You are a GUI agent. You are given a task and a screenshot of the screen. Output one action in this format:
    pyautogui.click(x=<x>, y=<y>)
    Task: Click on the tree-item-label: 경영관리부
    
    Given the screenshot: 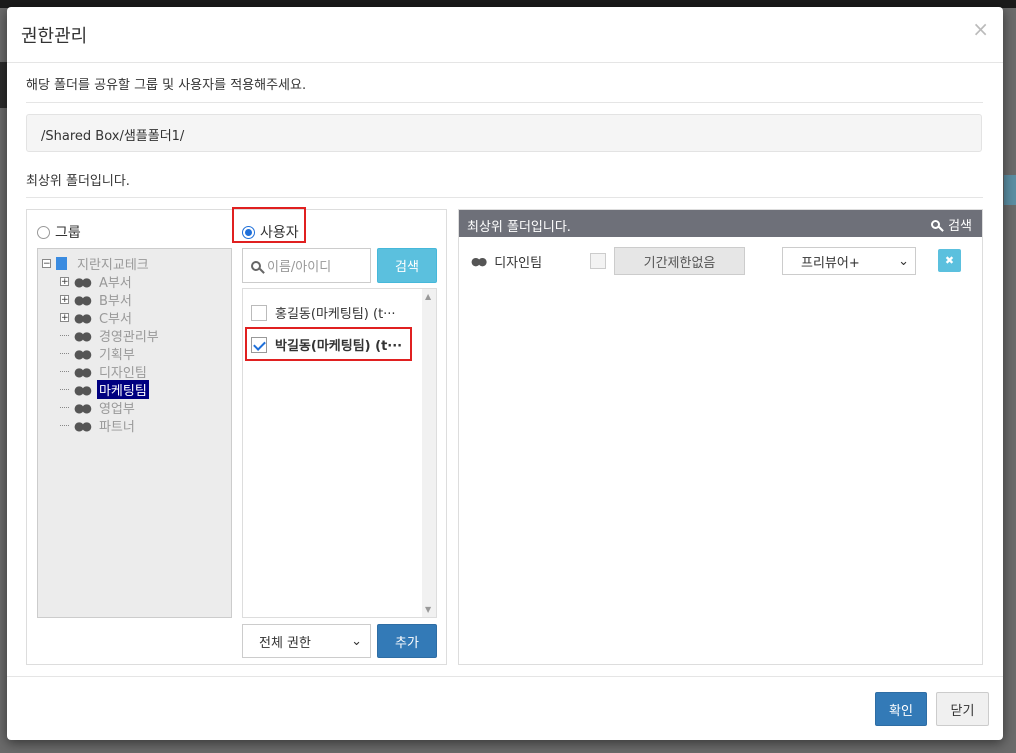 What is the action you would take?
    pyautogui.click(x=128, y=337)
    